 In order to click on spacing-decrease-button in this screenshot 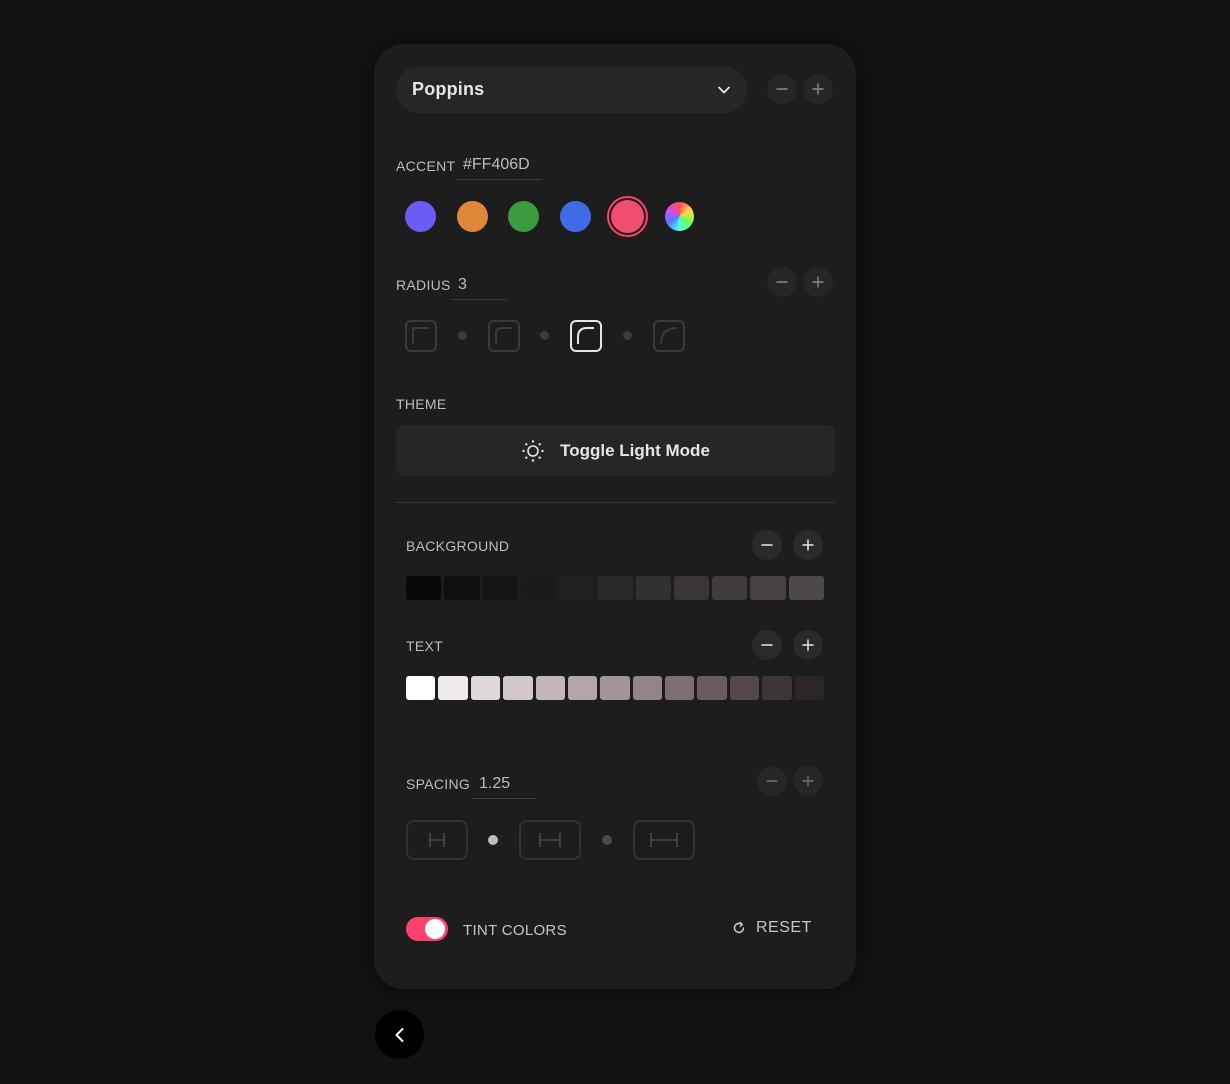, I will do `click(772, 781)`.